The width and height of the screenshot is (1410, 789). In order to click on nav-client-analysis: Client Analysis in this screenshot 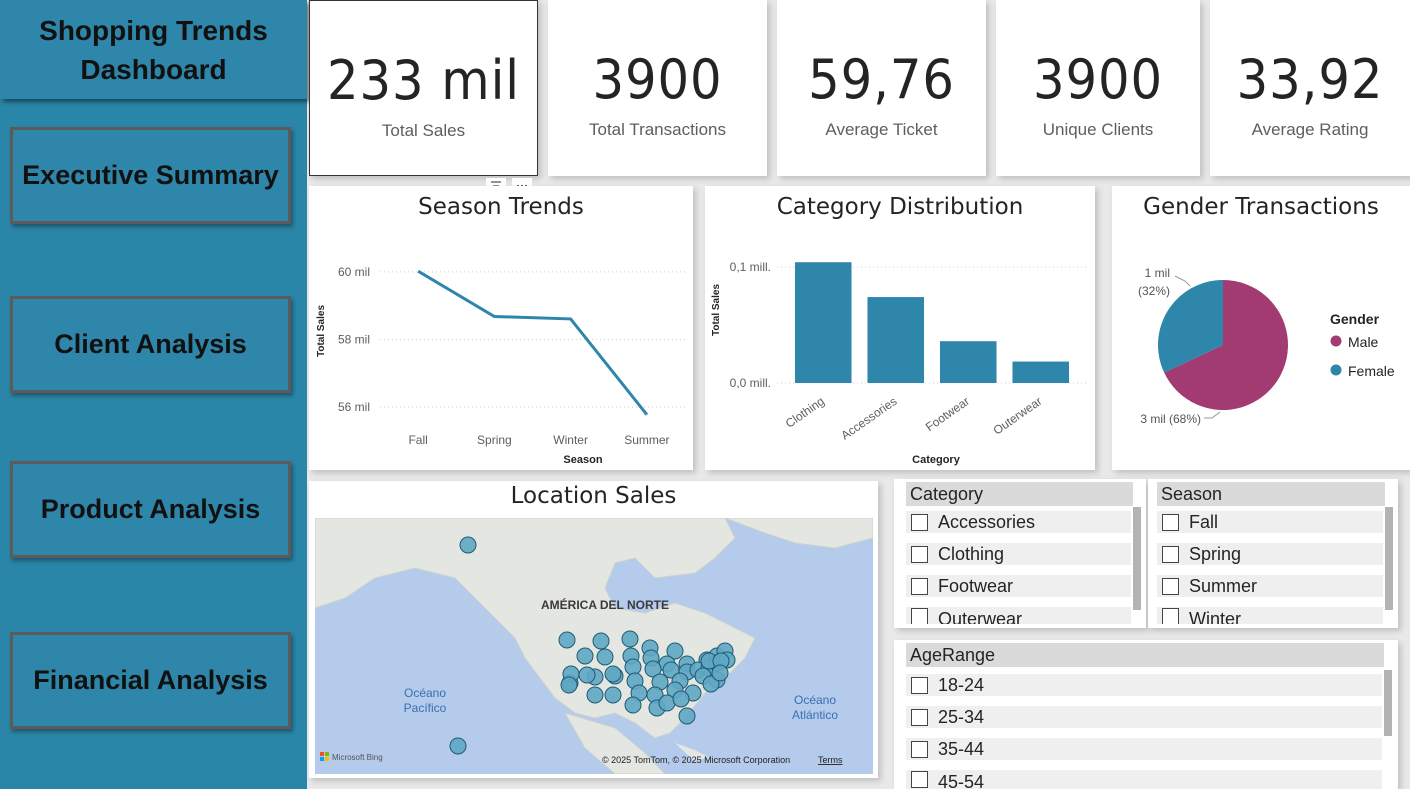, I will do `click(150, 344)`.